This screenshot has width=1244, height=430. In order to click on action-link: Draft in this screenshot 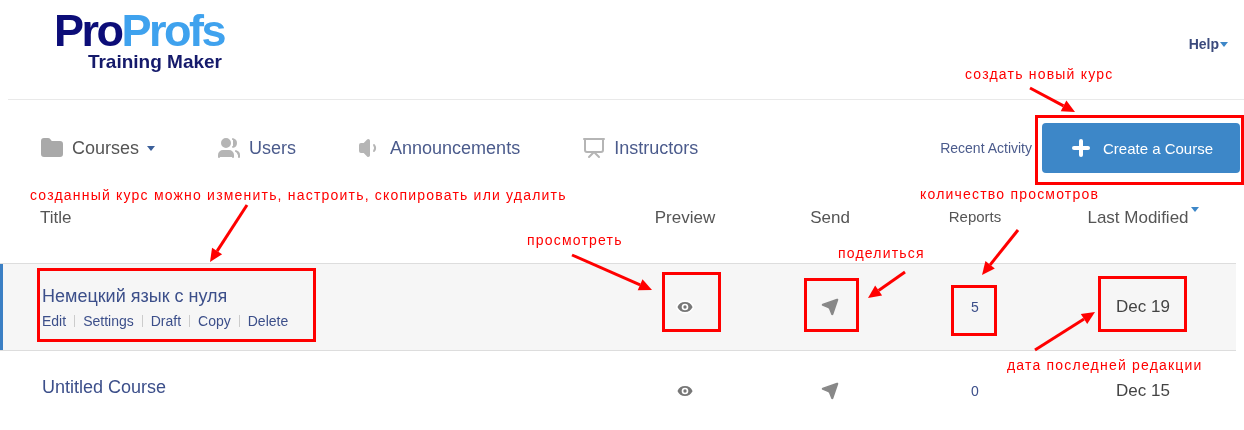, I will do `click(166, 320)`.